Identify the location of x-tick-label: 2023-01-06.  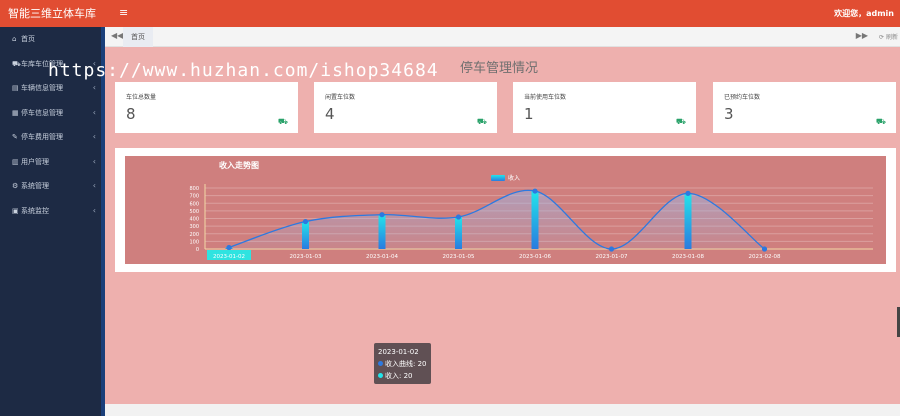
(535, 257).